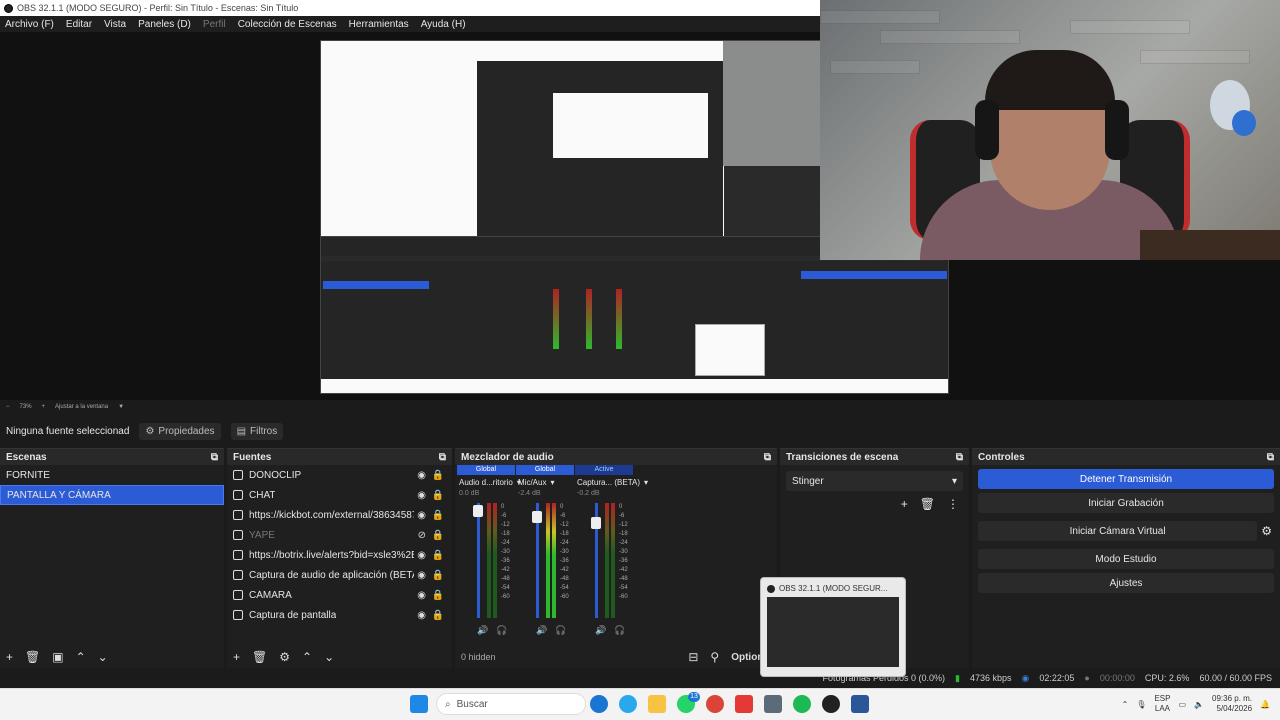 Image resolution: width=1280 pixels, height=720 pixels. Describe the element at coordinates (1232, 704) in the screenshot. I see `clock: 09:36 p. m. 5/04/2026` at that location.